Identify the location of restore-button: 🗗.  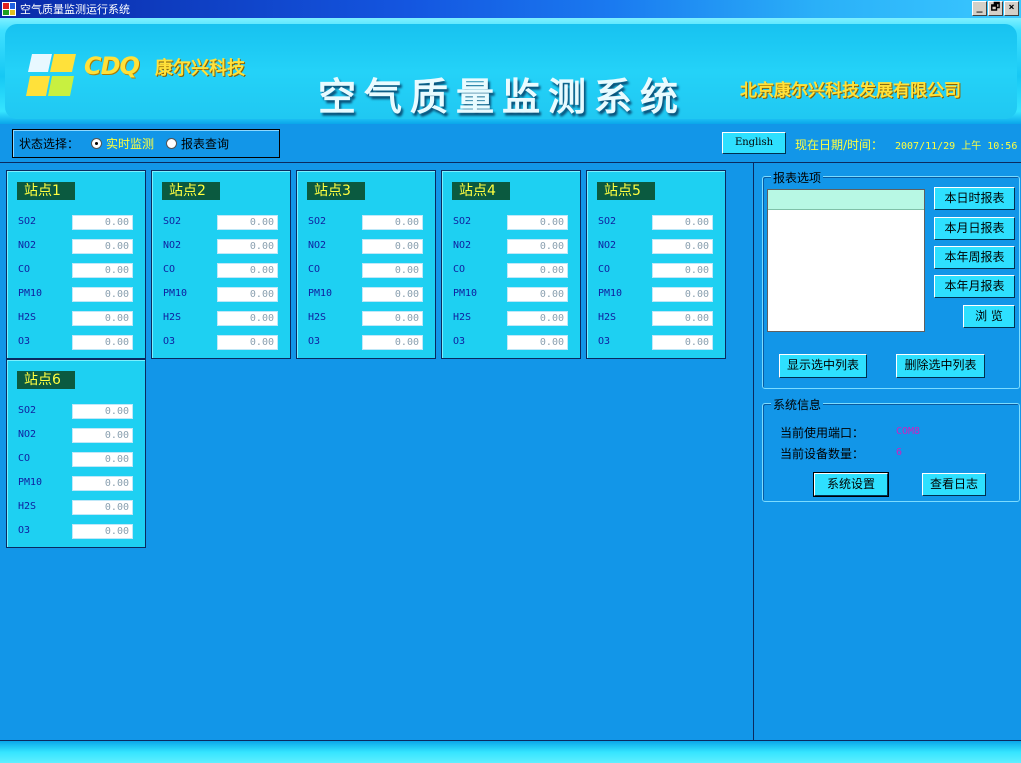
(995, 8).